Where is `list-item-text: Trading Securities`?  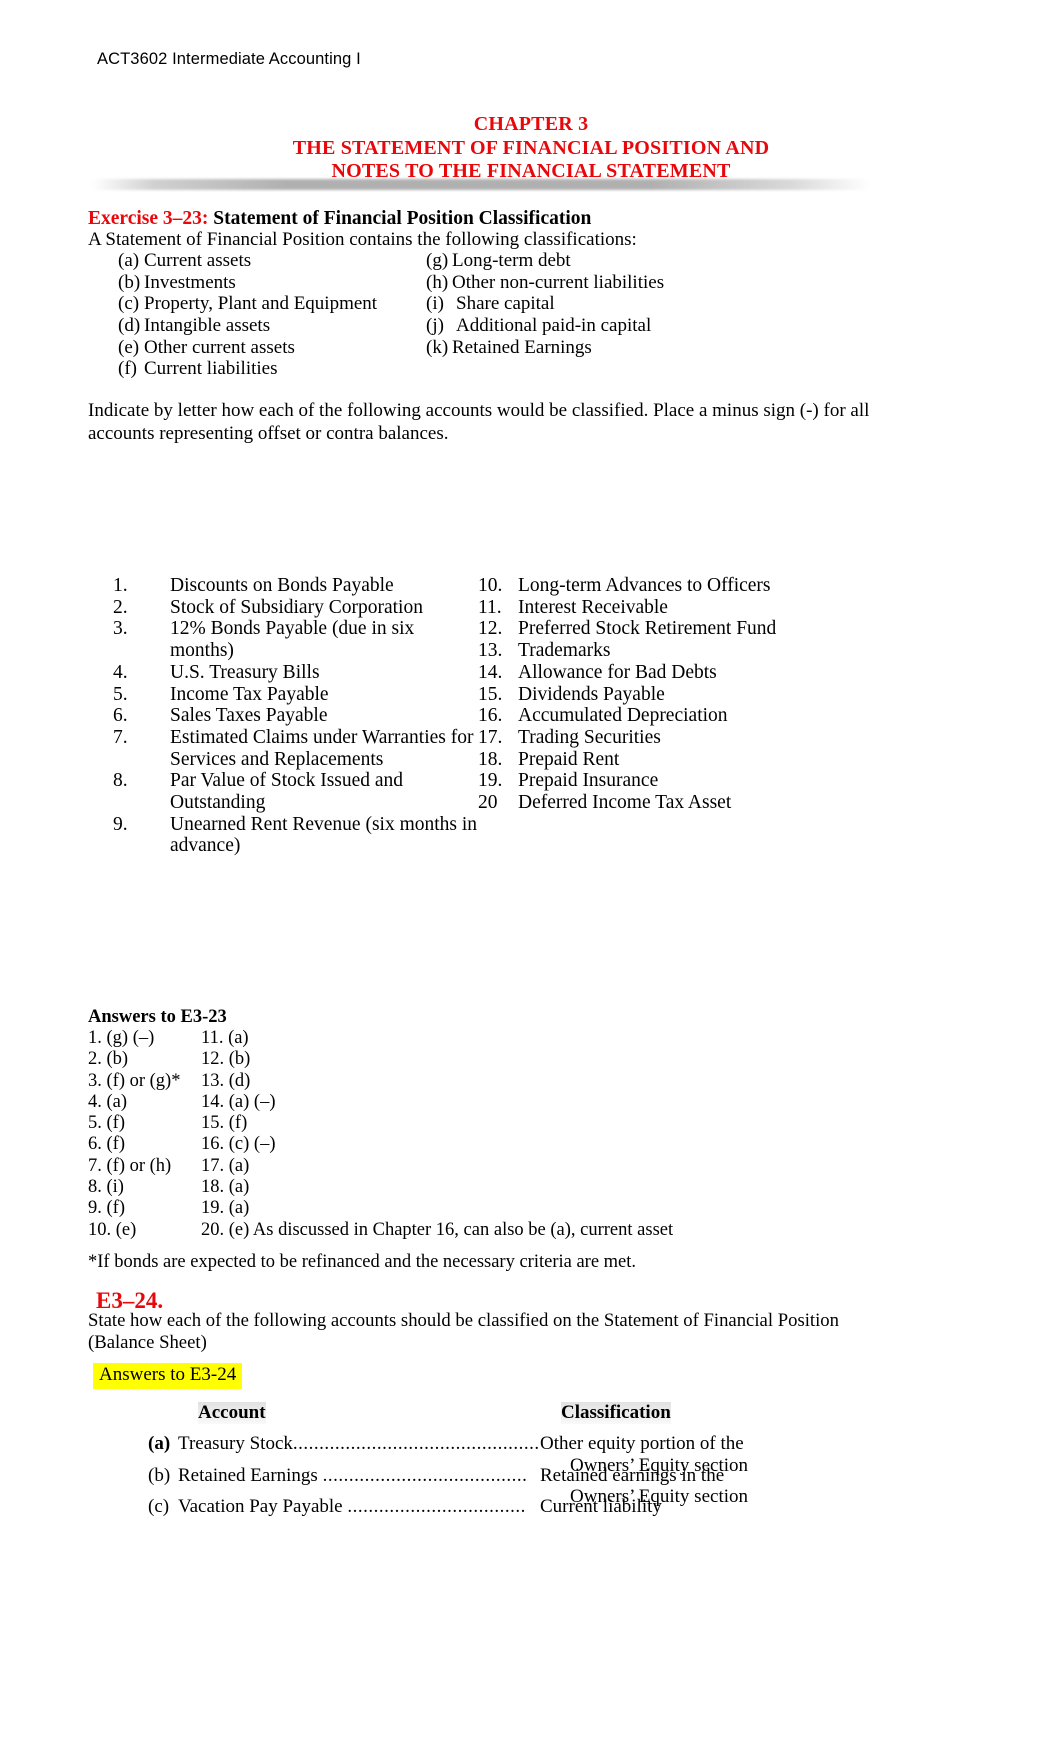
list-item-text: Trading Securities is located at coordinates (589, 737).